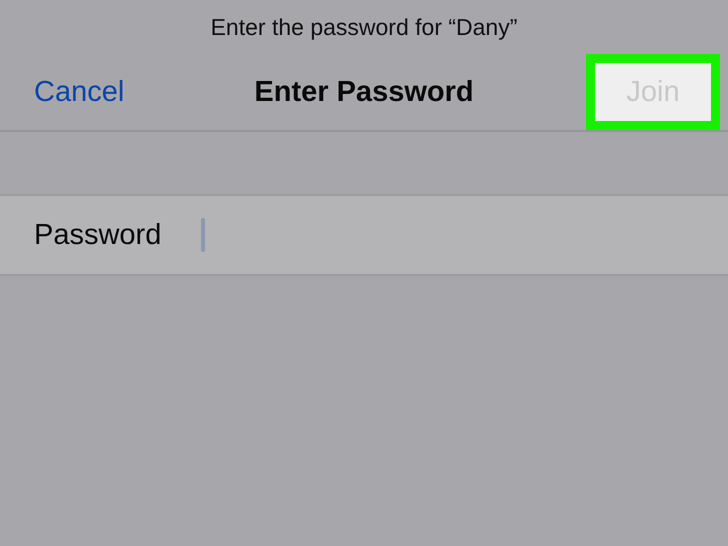 The image size is (728, 546). Describe the element at coordinates (98, 235) in the screenshot. I see `field-label: Password` at that location.